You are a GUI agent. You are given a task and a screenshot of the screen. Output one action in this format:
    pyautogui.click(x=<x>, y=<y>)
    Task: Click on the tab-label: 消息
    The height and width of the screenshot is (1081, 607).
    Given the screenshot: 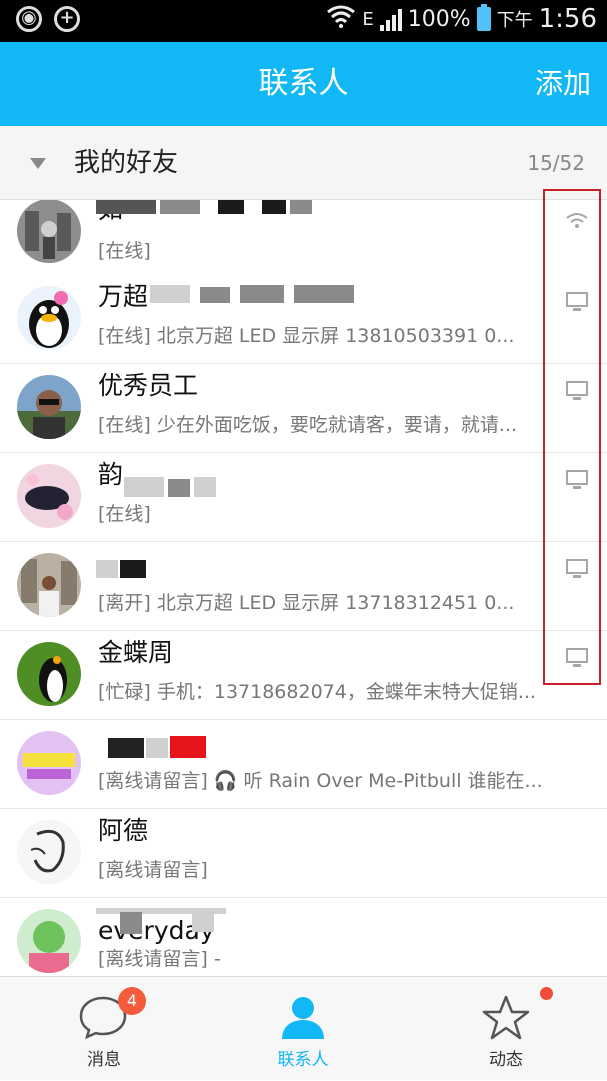 What is the action you would take?
    pyautogui.click(x=104, y=1060)
    